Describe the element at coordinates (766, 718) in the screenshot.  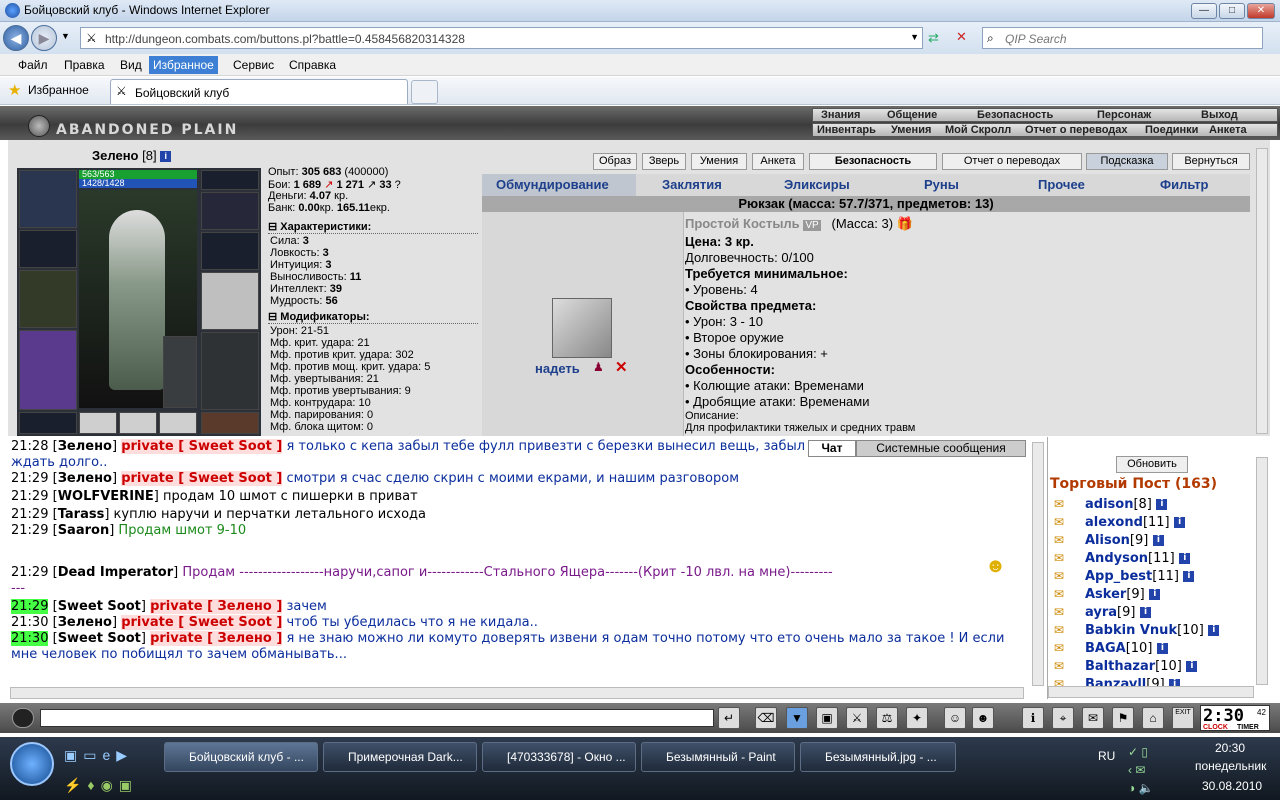
I see `clear-icon: ⌫` at that location.